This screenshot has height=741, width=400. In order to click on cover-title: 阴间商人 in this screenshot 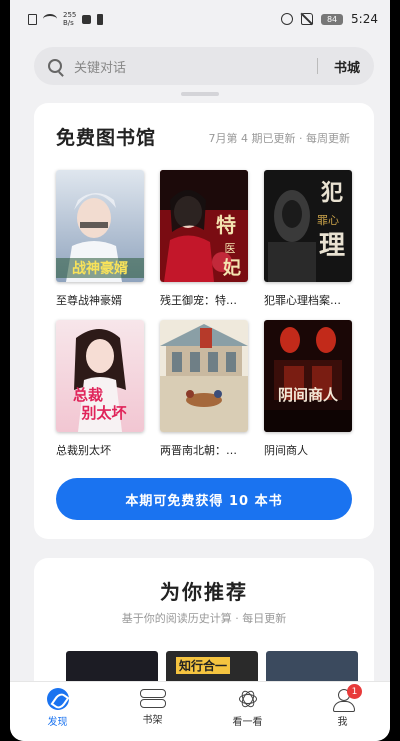, I will do `click(308, 395)`.